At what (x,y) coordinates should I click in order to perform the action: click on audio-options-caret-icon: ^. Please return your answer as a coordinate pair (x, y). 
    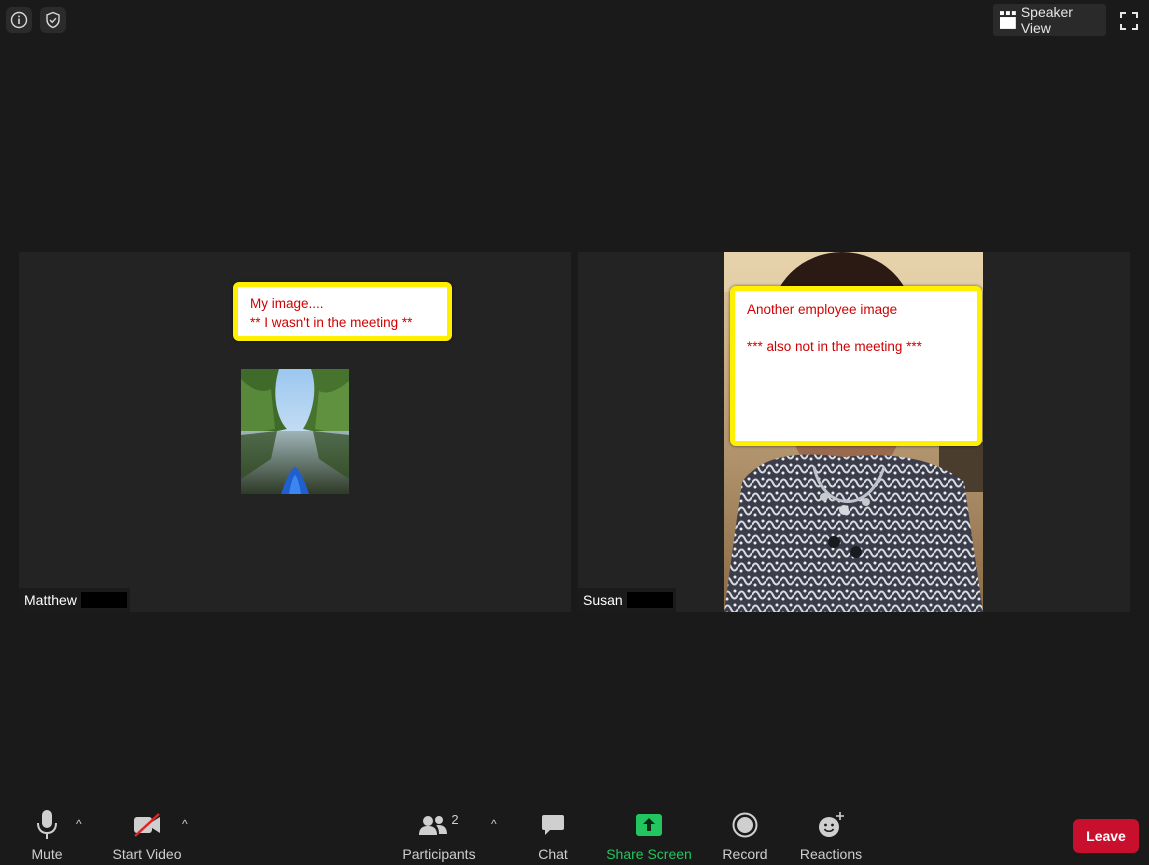
    Looking at the image, I should click on (79, 824).